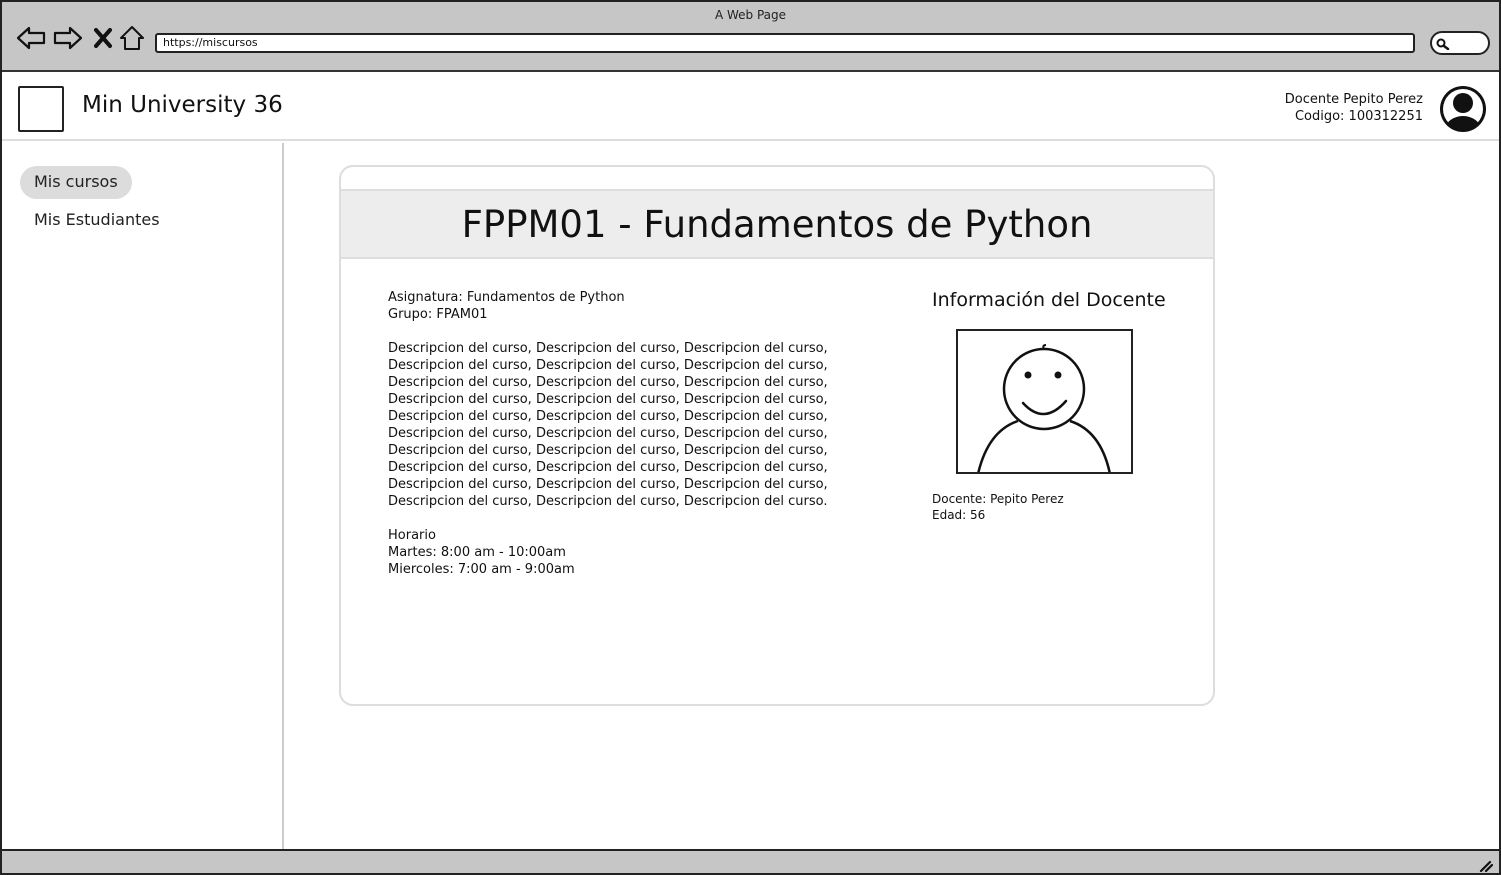  I want to click on teacher-info: Docente: Pepito Perez Edad: 56, so click(998, 507).